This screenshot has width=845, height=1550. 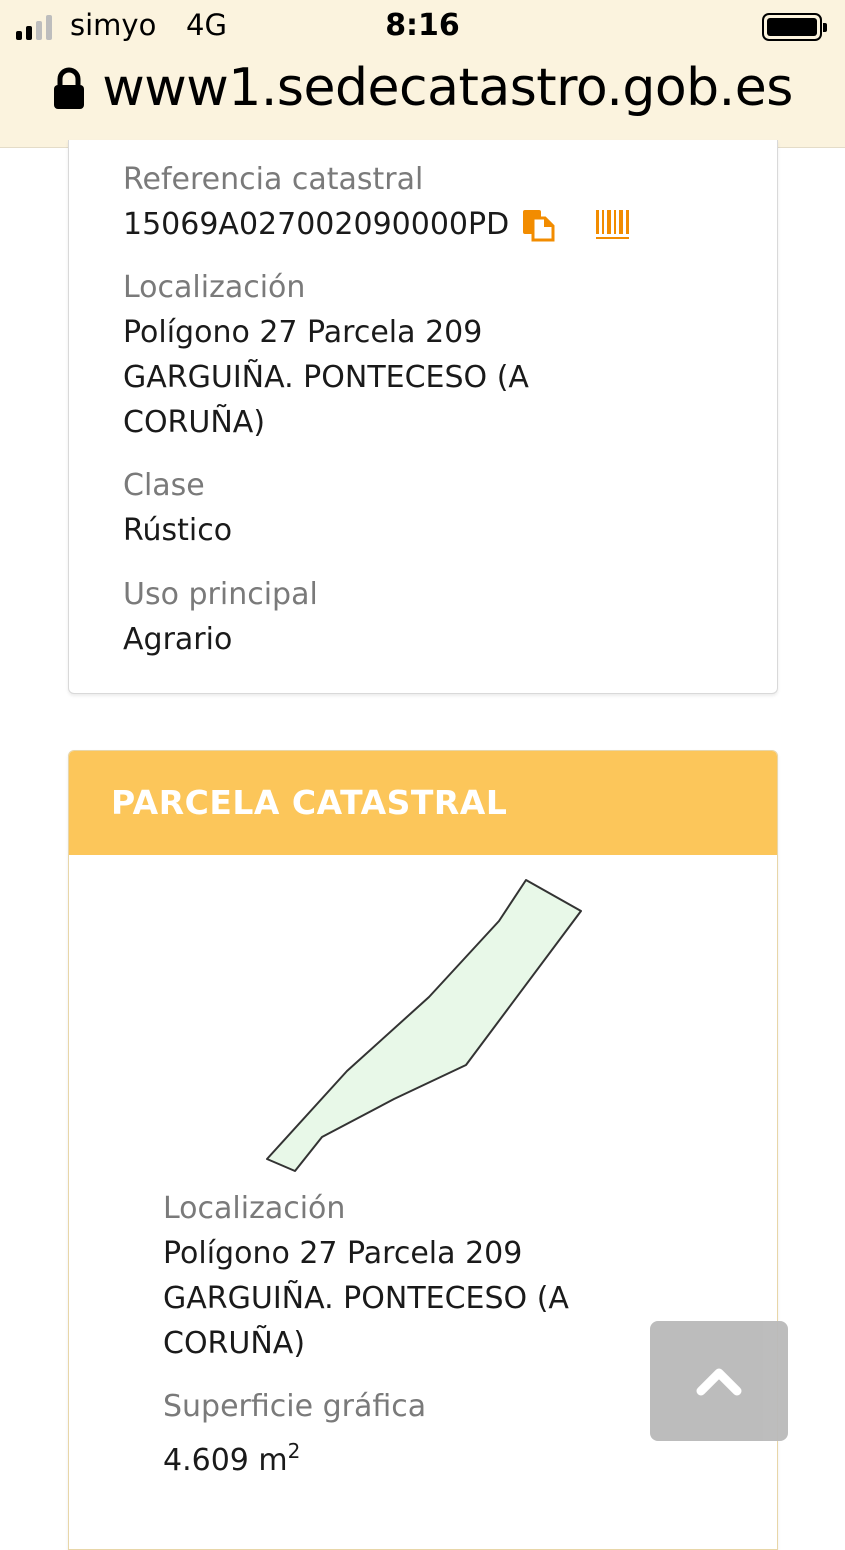 I want to click on parcel-loc-line-2: GARGUIÑA. PONTECESO (A, so click(x=366, y=1298).